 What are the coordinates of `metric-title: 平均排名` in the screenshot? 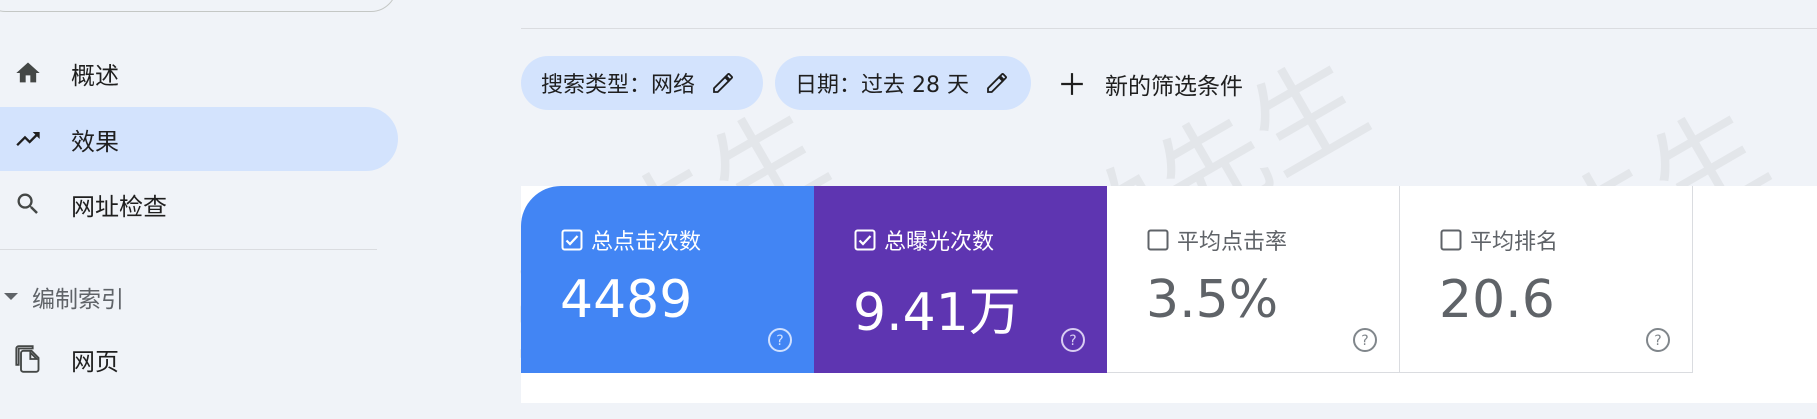 It's located at (1514, 242).